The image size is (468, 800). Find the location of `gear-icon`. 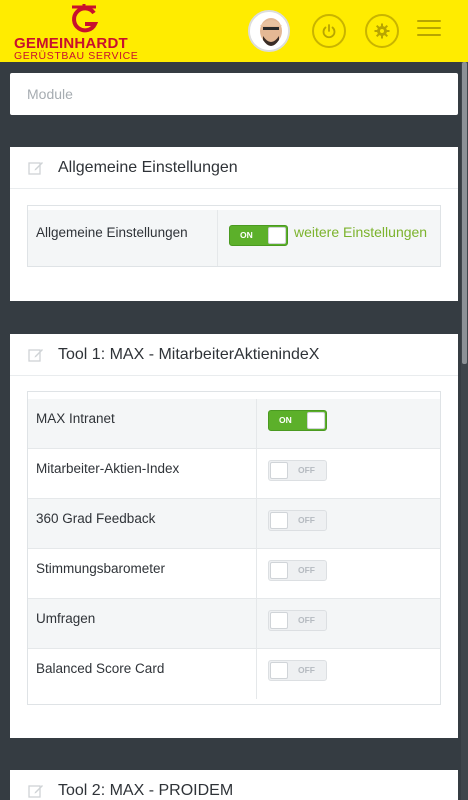

gear-icon is located at coordinates (382, 31).